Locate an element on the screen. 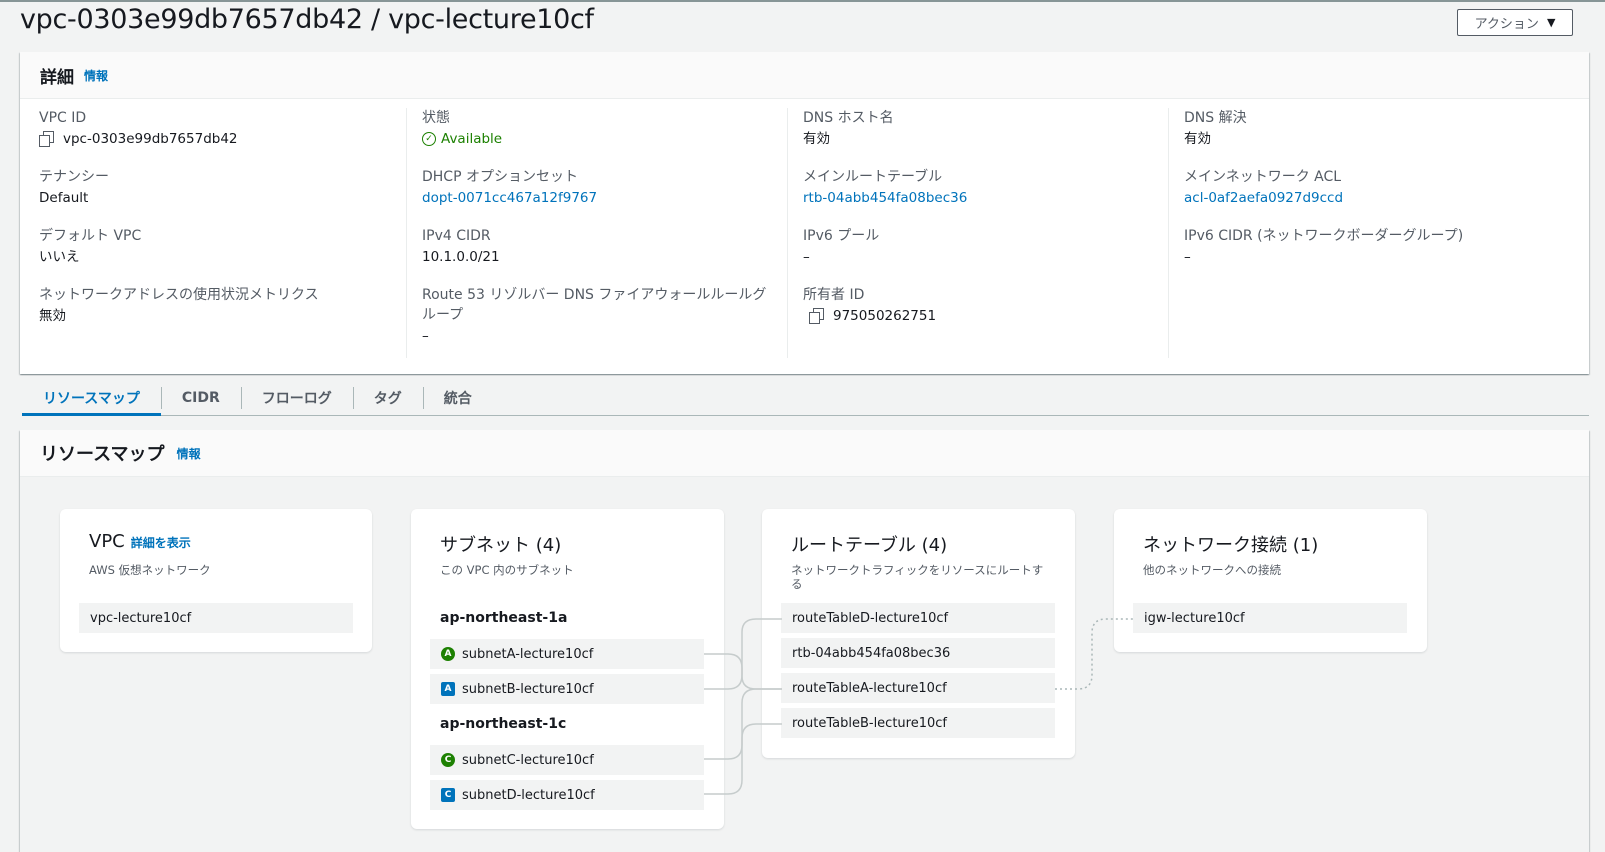 Image resolution: width=1605 pixels, height=852 pixels. actions-dropdown-button: アクション ▼ is located at coordinates (1515, 22).